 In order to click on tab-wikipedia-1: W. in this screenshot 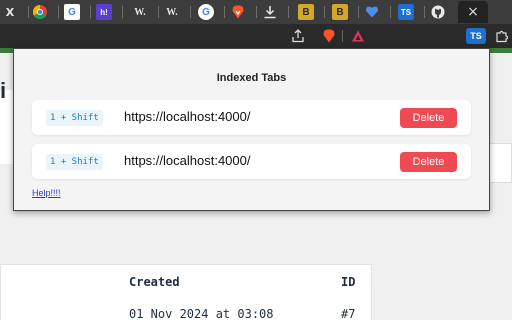, I will do `click(145, 12)`.